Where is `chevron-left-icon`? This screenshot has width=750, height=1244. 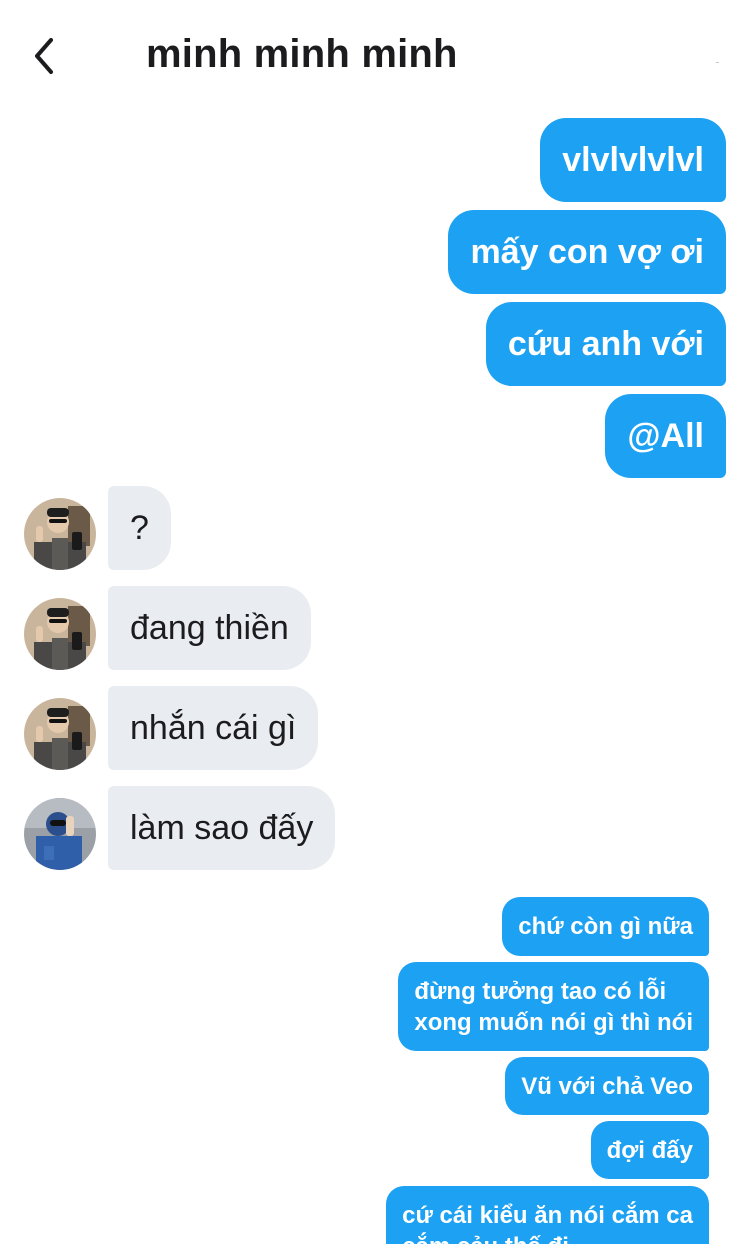 chevron-left-icon is located at coordinates (44, 56).